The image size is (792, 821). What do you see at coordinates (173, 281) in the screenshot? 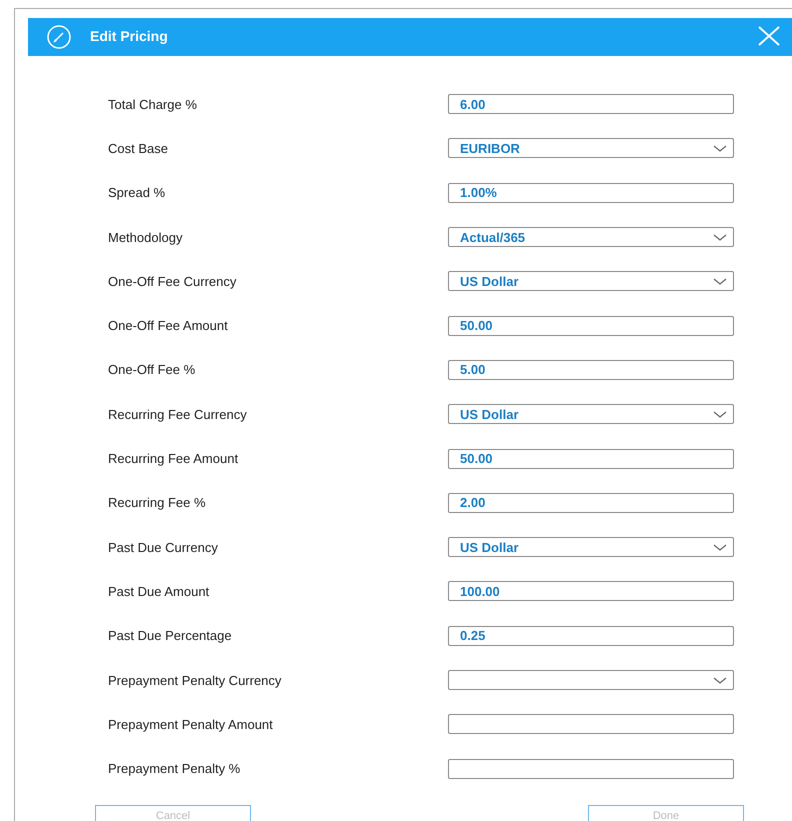
I see `field-label: One-Off Fee Currency` at bounding box center [173, 281].